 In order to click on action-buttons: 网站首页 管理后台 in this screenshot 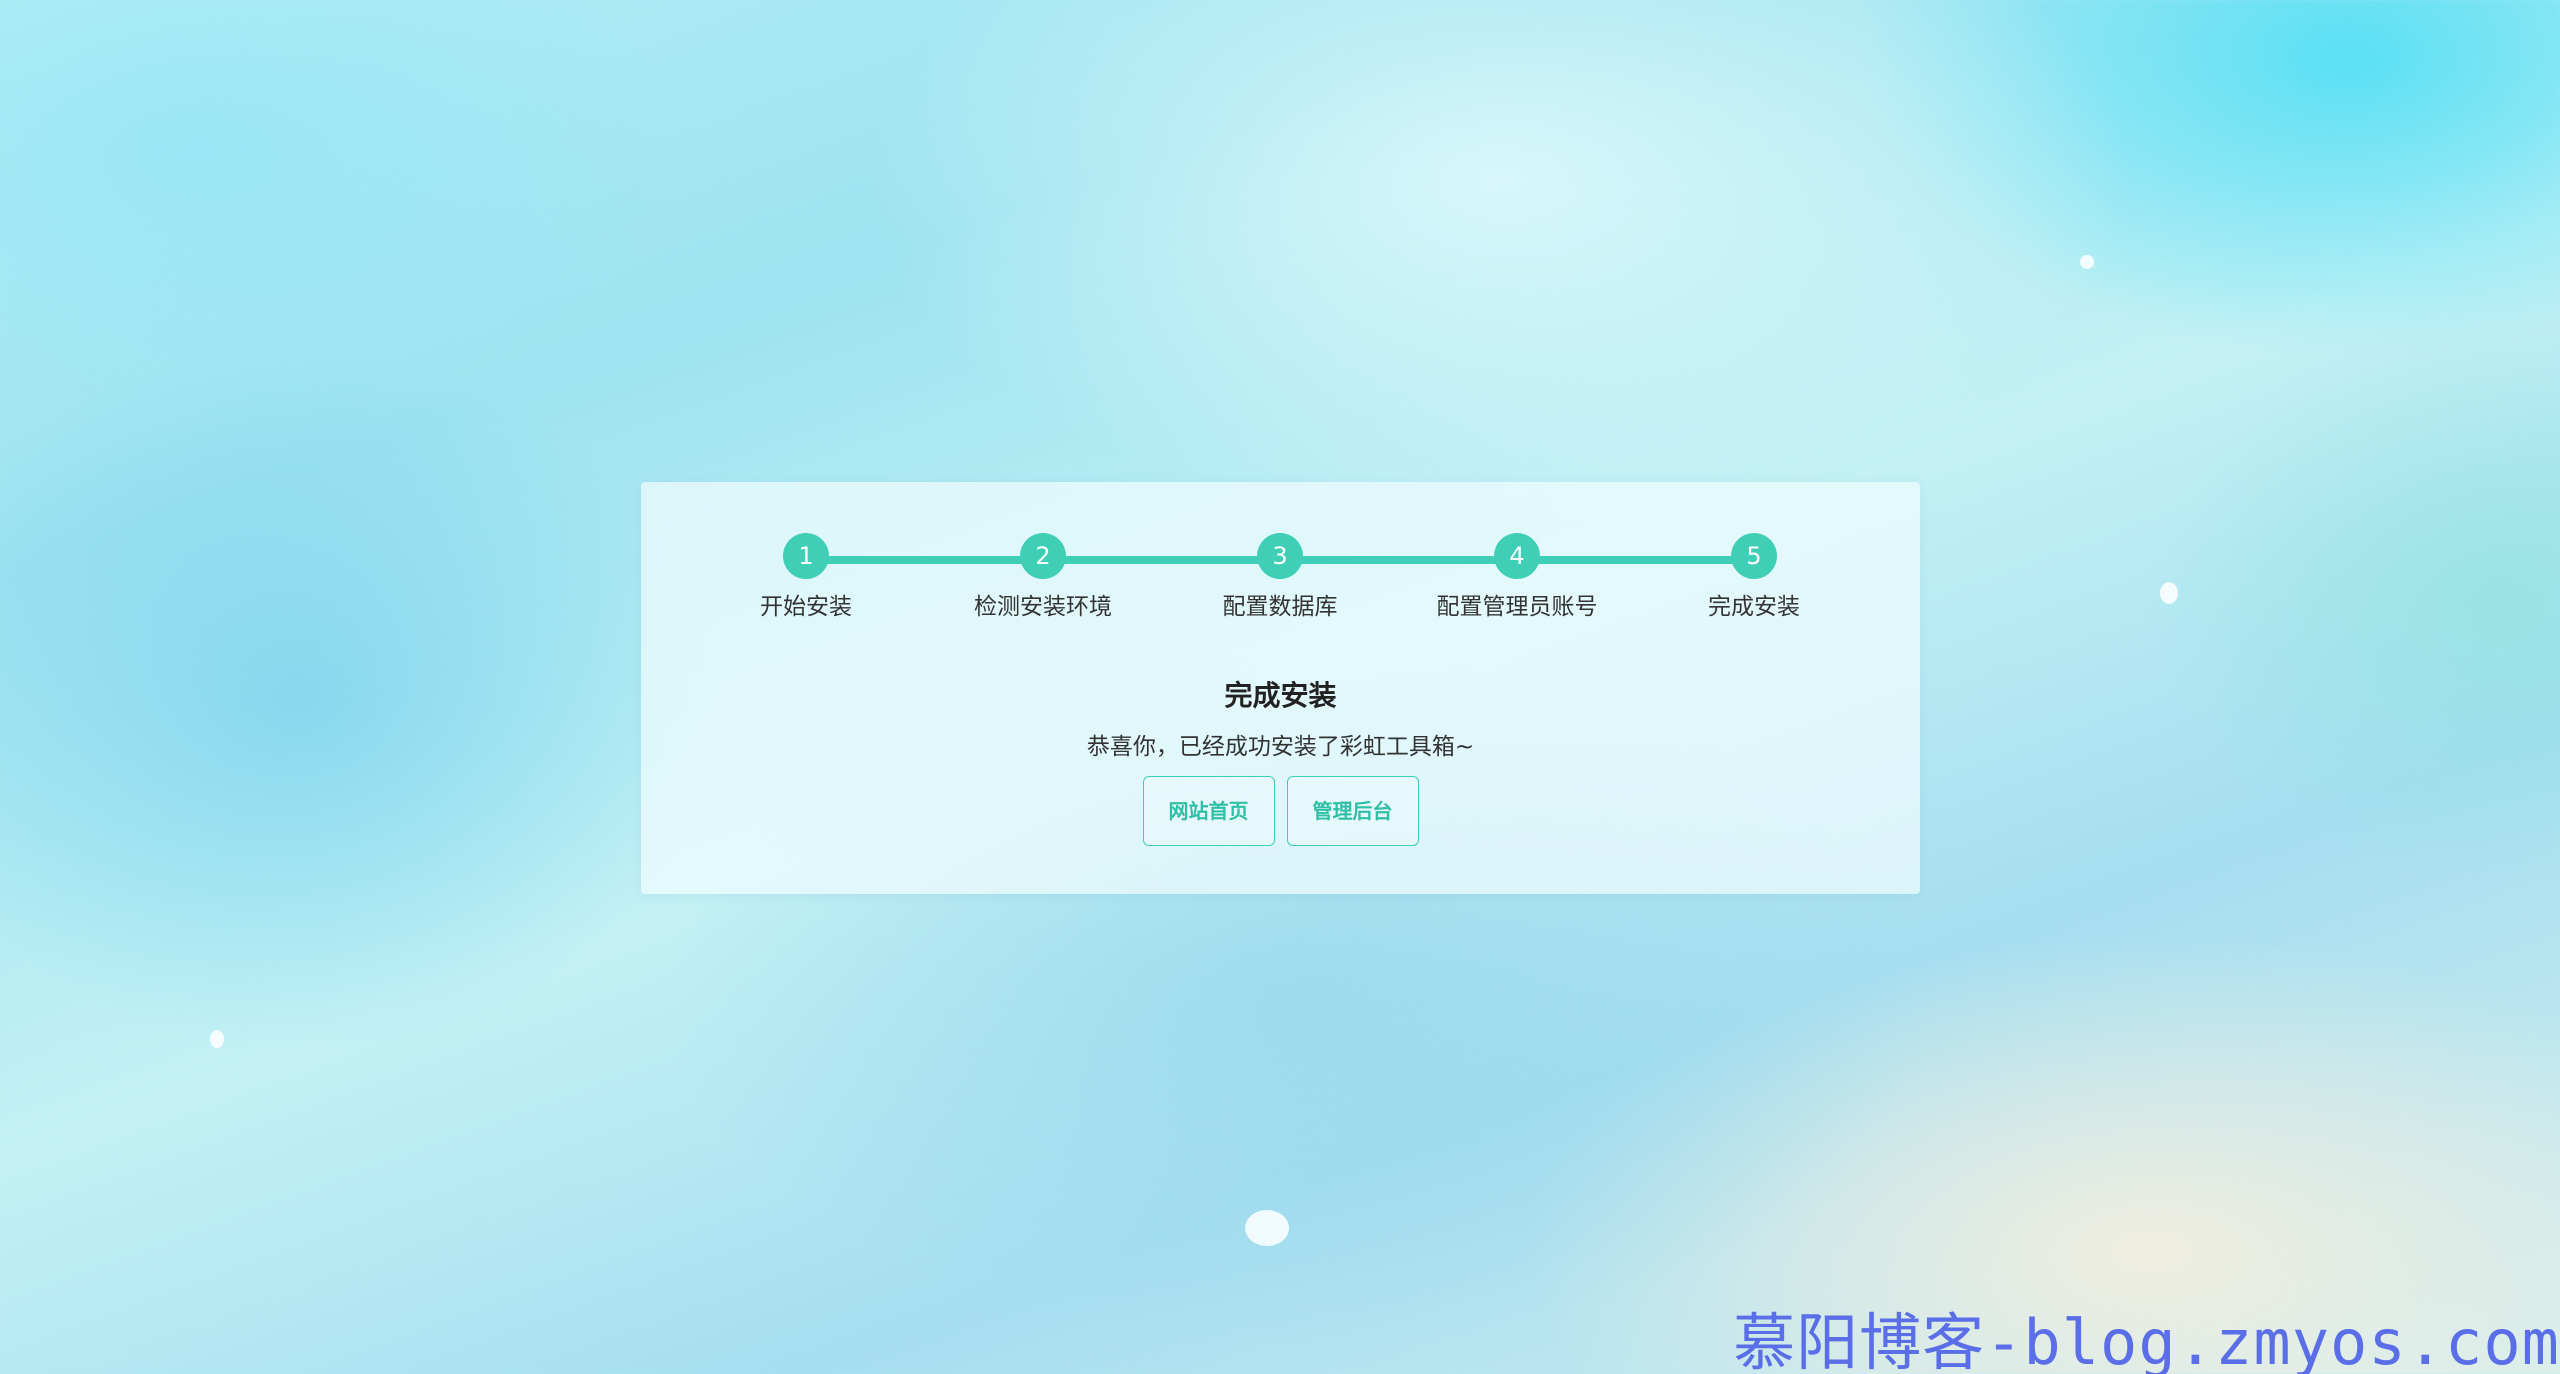, I will do `click(1280, 811)`.